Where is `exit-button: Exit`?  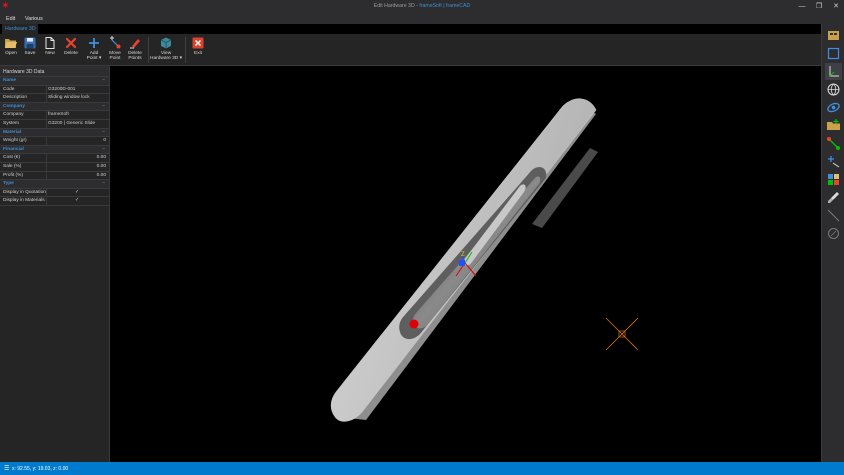 exit-button: Exit is located at coordinates (198, 50).